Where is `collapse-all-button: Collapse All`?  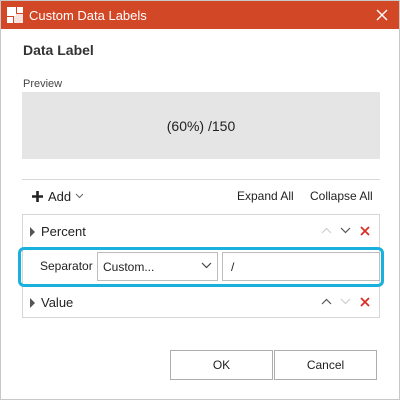 collapse-all-button: Collapse All is located at coordinates (341, 196).